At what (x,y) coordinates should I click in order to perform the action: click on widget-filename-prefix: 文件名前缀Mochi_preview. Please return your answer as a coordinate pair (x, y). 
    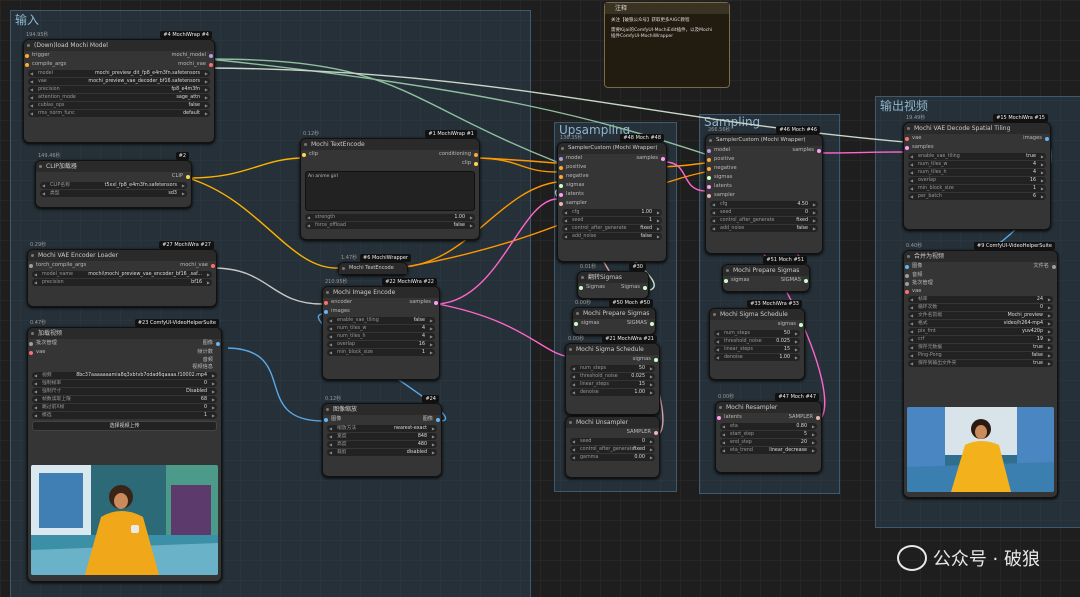
    Looking at the image, I should click on (980, 315).